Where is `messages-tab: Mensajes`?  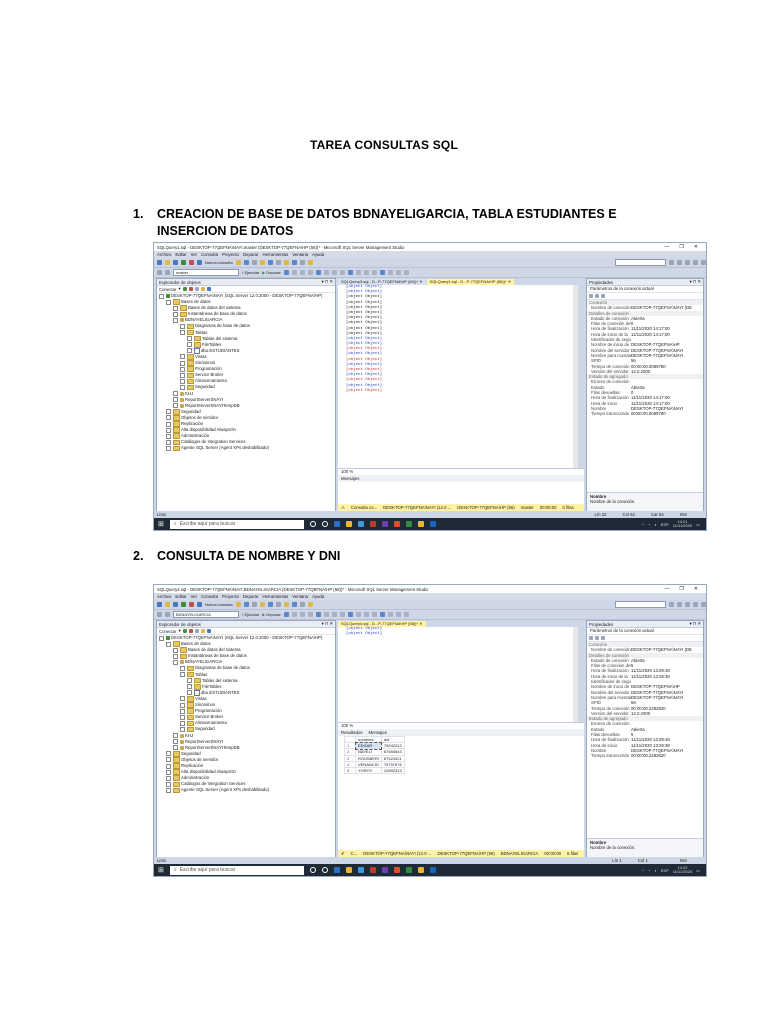 messages-tab: Mensajes is located at coordinates (378, 732).